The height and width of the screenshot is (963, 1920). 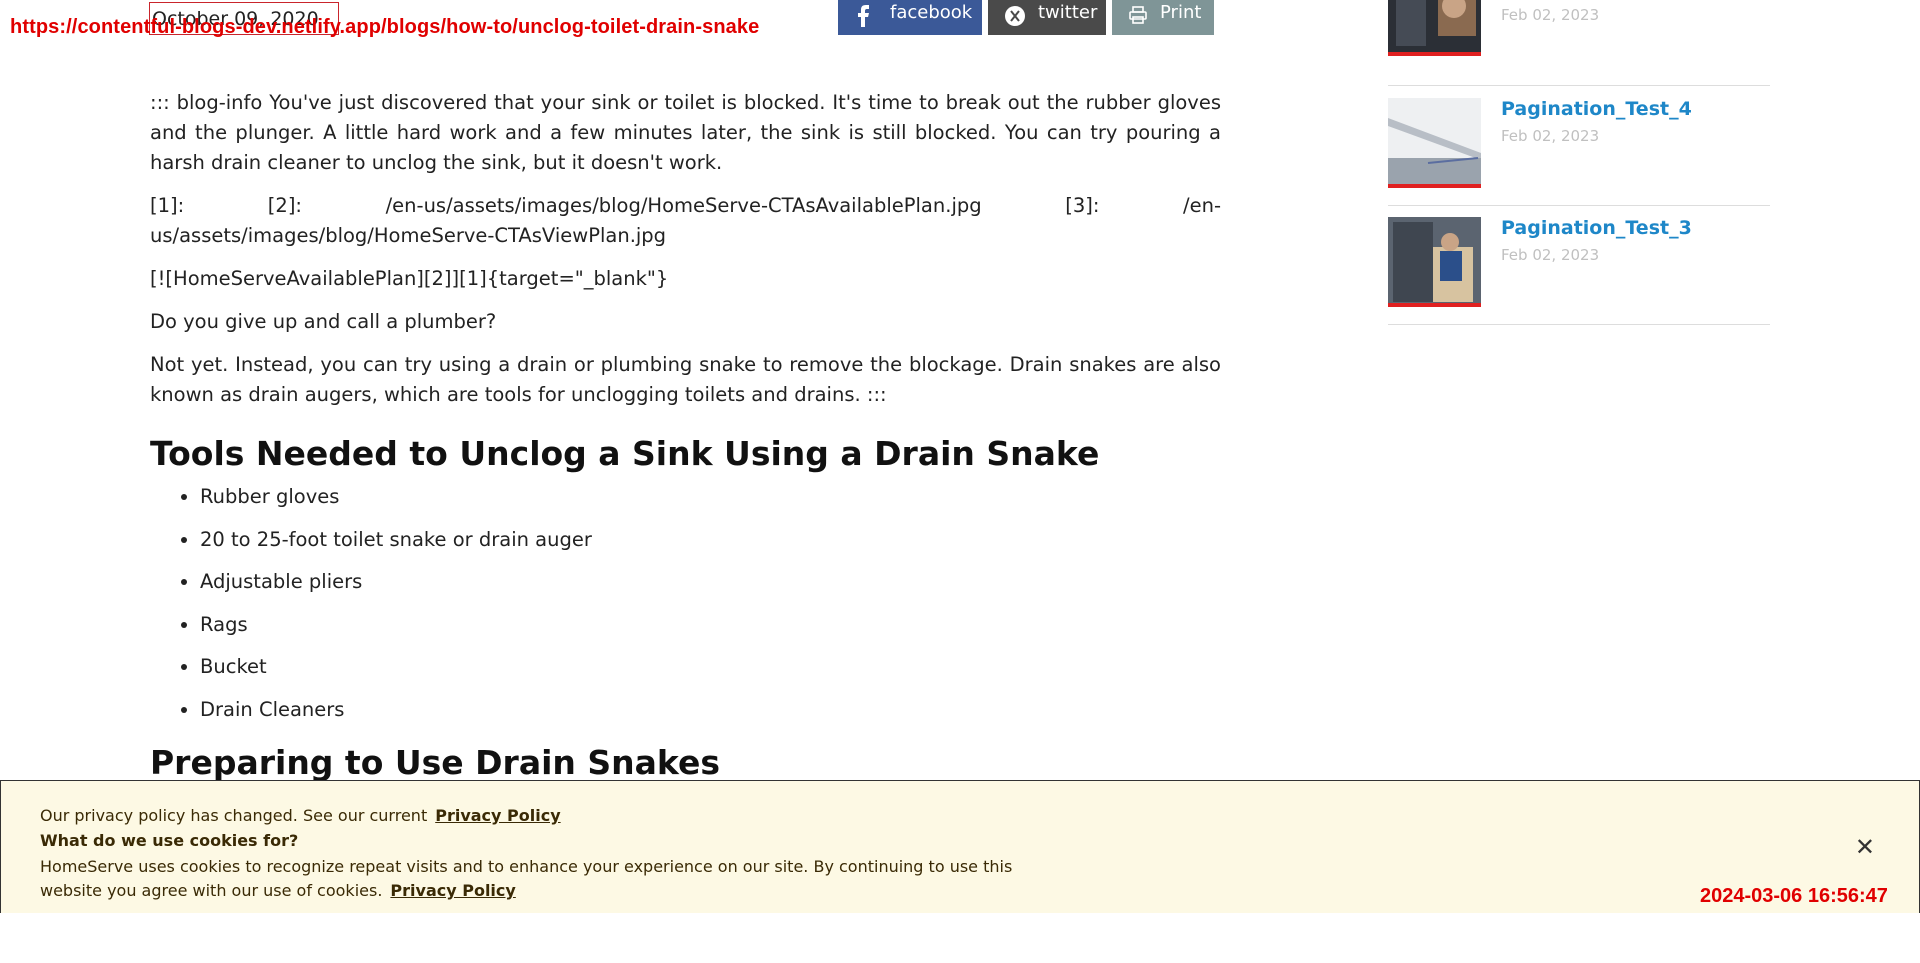 I want to click on question-paragraph: Do you give up and call a plumber?, so click(x=323, y=321).